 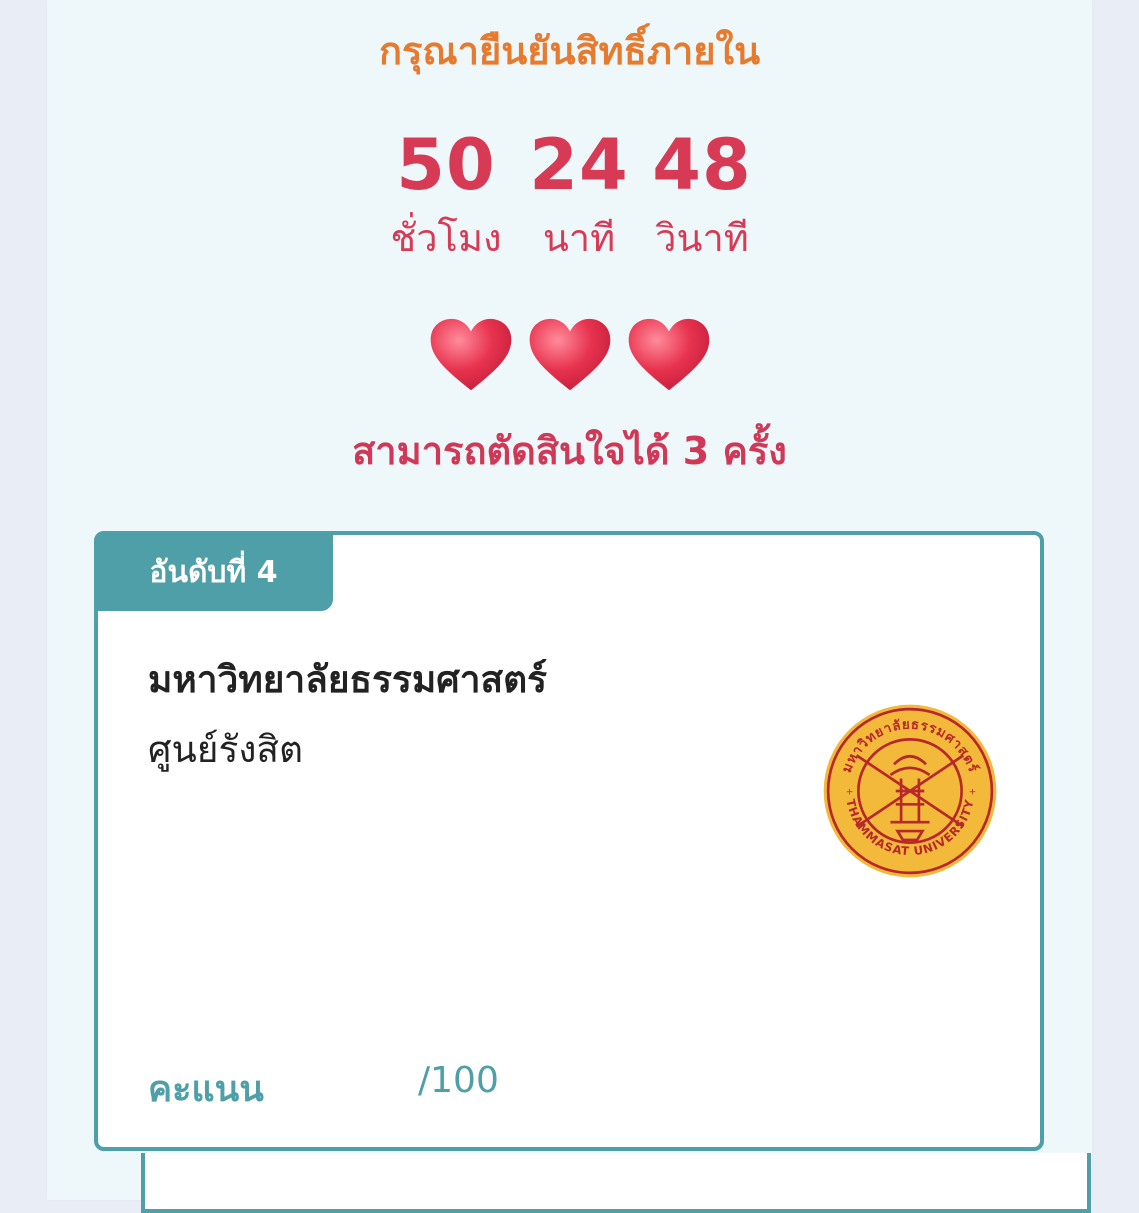 What do you see at coordinates (616, 1183) in the screenshot?
I see `next-result-card` at bounding box center [616, 1183].